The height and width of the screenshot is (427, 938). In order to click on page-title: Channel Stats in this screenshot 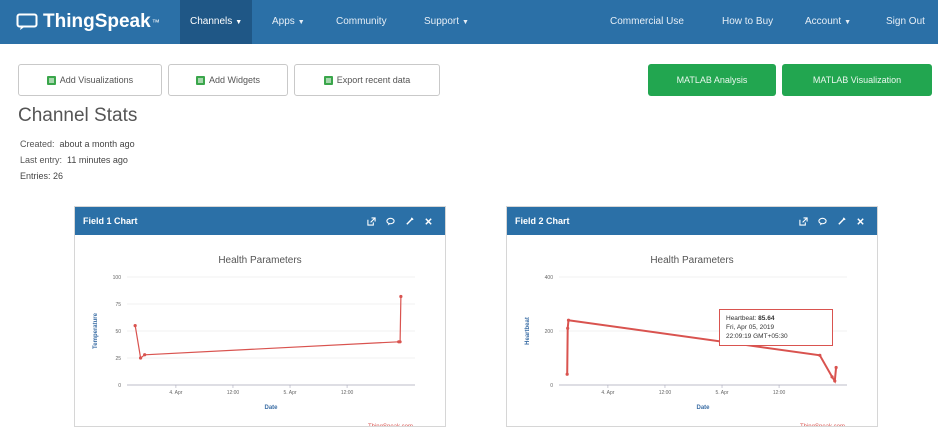, I will do `click(78, 115)`.